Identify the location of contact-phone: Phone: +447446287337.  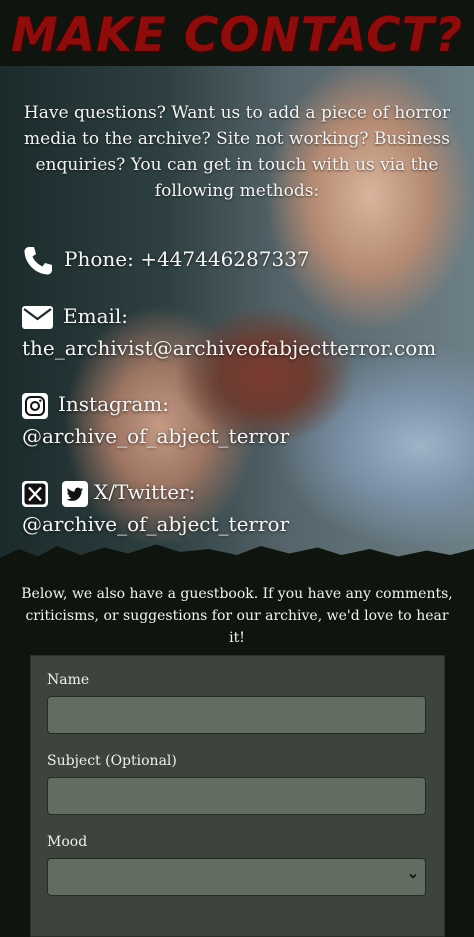
(166, 260).